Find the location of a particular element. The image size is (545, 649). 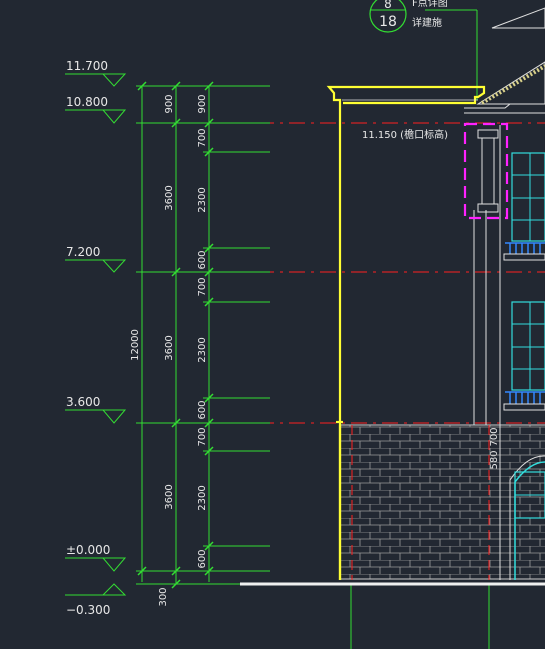

eave-level-note: 11.150 (檐口标高) is located at coordinates (405, 134).